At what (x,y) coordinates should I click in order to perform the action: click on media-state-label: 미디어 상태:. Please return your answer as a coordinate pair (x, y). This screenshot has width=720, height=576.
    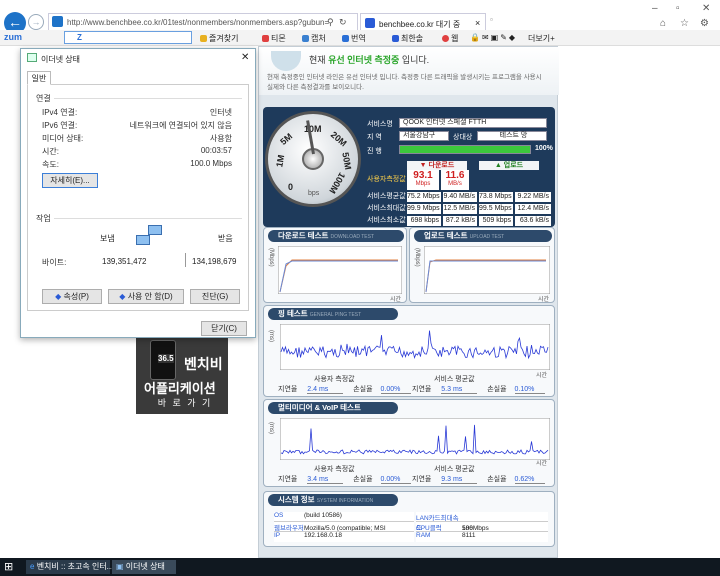
    Looking at the image, I should click on (63, 138).